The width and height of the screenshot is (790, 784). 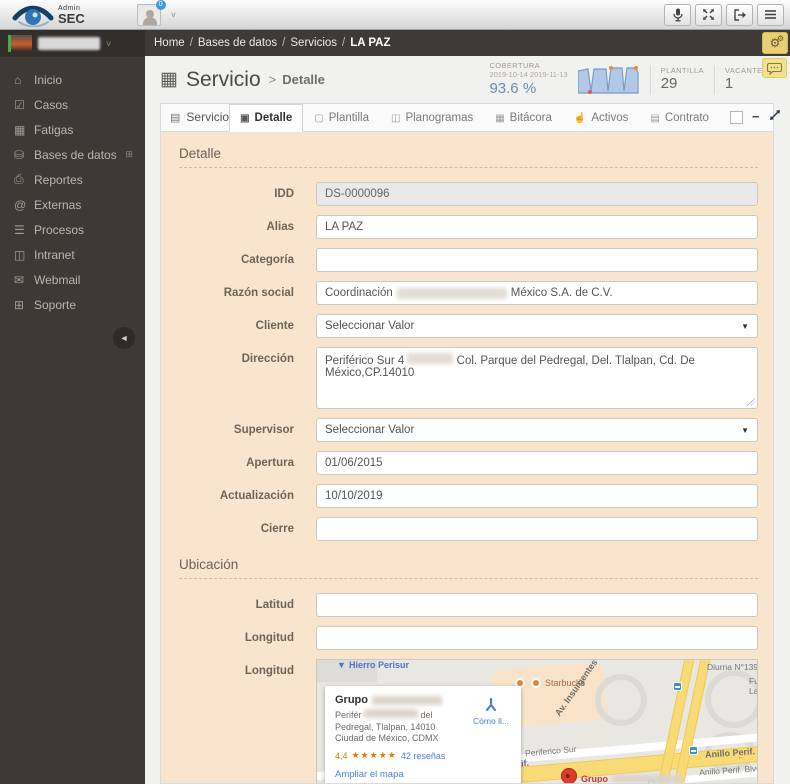 I want to click on tab-activos: ☝ Activos, so click(x=601, y=118).